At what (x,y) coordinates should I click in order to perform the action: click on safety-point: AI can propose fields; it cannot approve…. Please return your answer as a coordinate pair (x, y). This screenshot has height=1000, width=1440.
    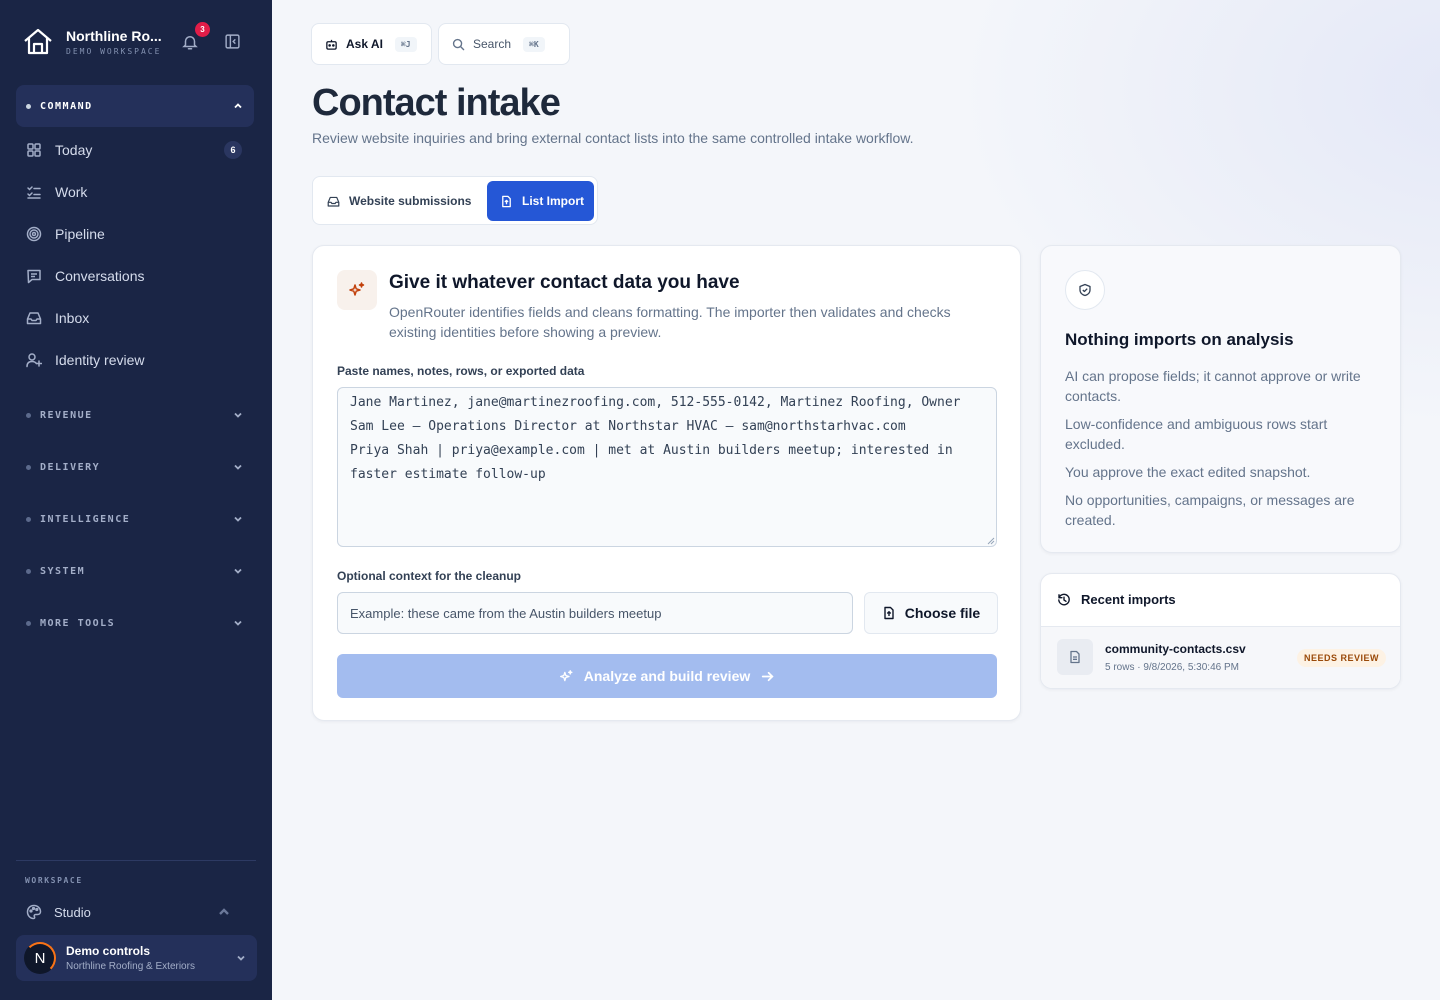
    Looking at the image, I should click on (1213, 386).